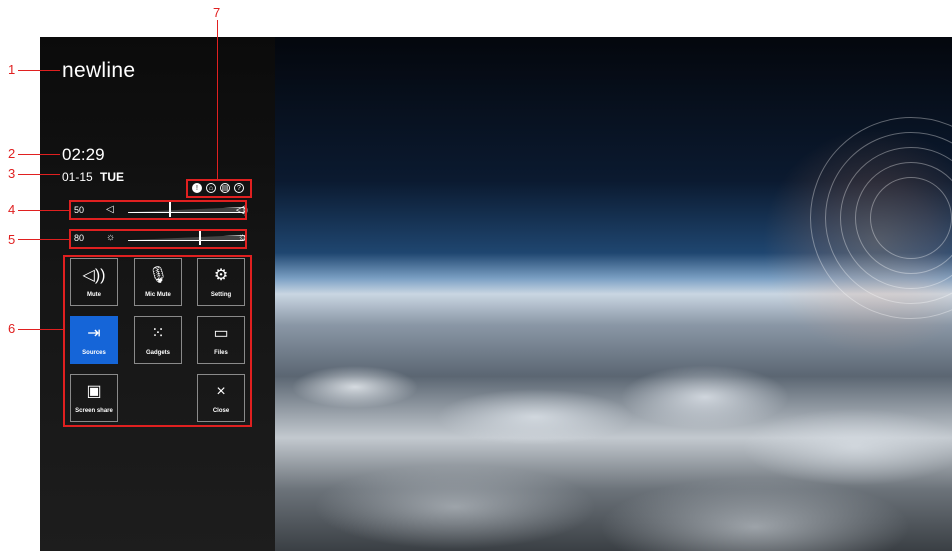  I want to click on weekday: TUE, so click(112, 177).